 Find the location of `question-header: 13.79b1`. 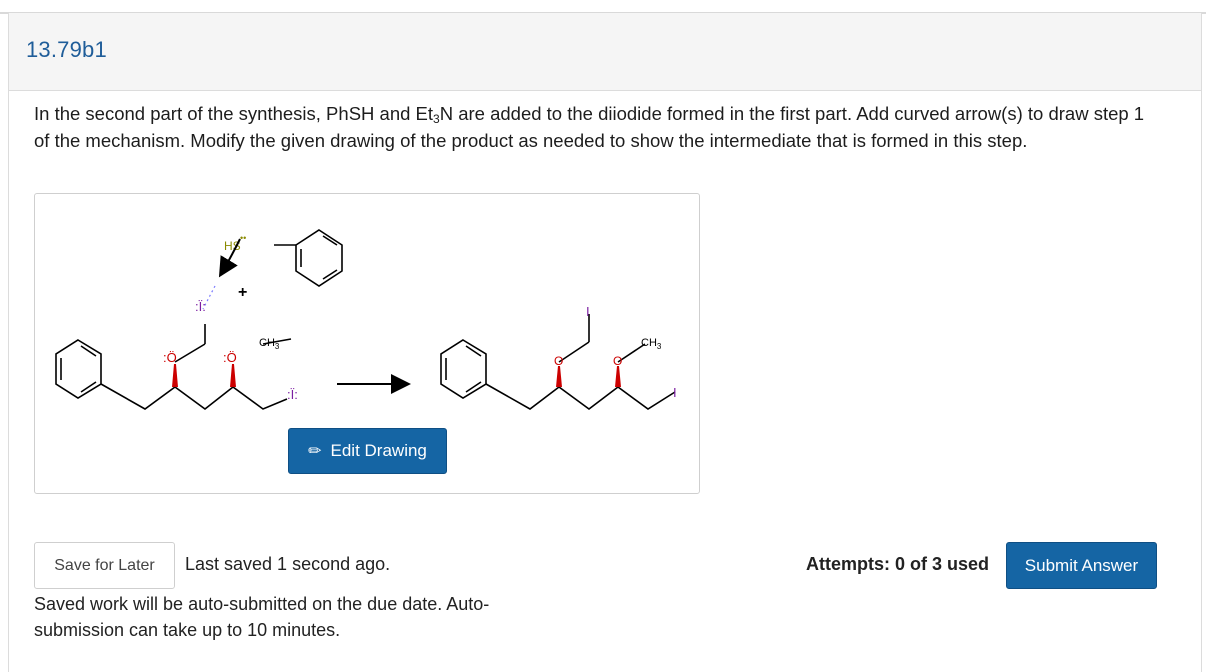

question-header: 13.79b1 is located at coordinates (605, 52).